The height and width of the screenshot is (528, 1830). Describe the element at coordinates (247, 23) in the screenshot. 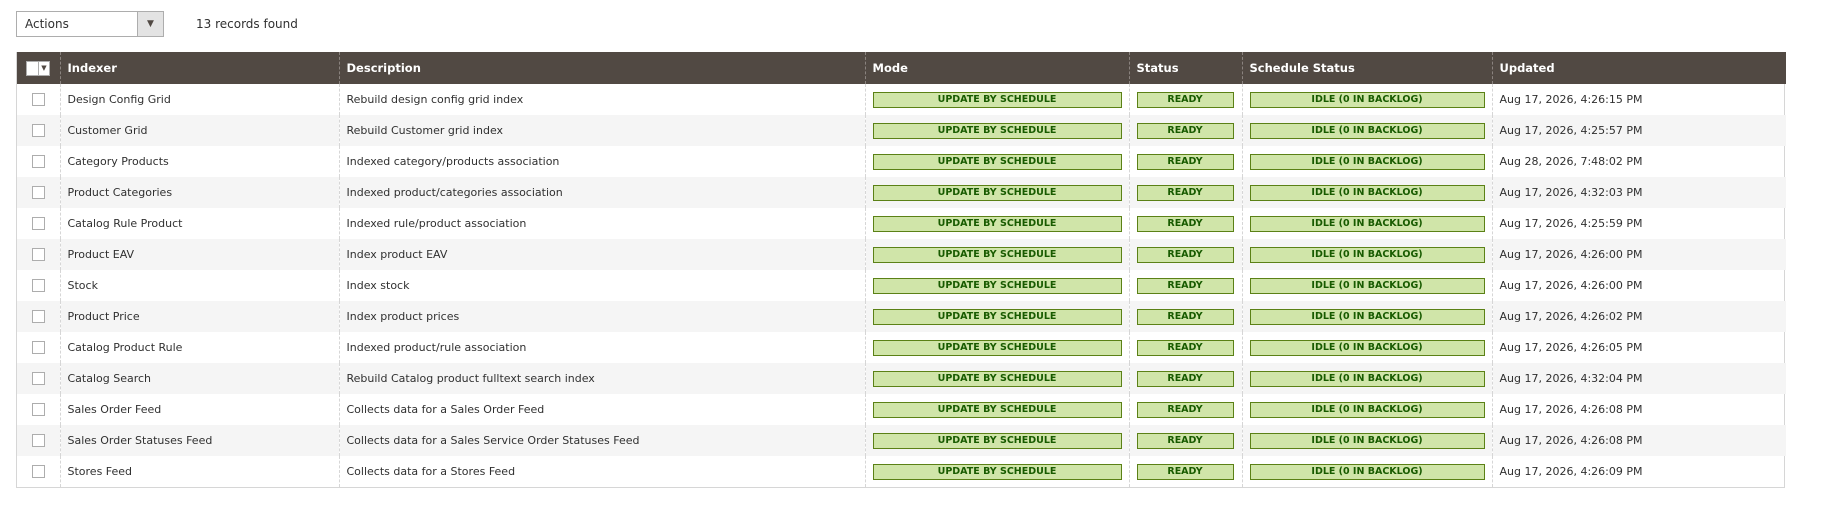

I see `records-count: 13 records found` at that location.